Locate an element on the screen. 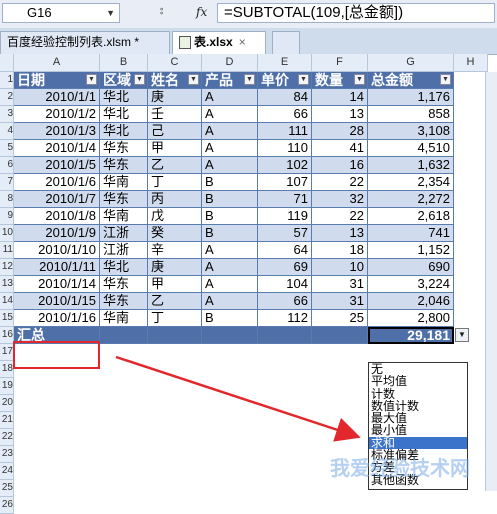 The height and width of the screenshot is (514, 497). arrow-line is located at coordinates (238, 398).